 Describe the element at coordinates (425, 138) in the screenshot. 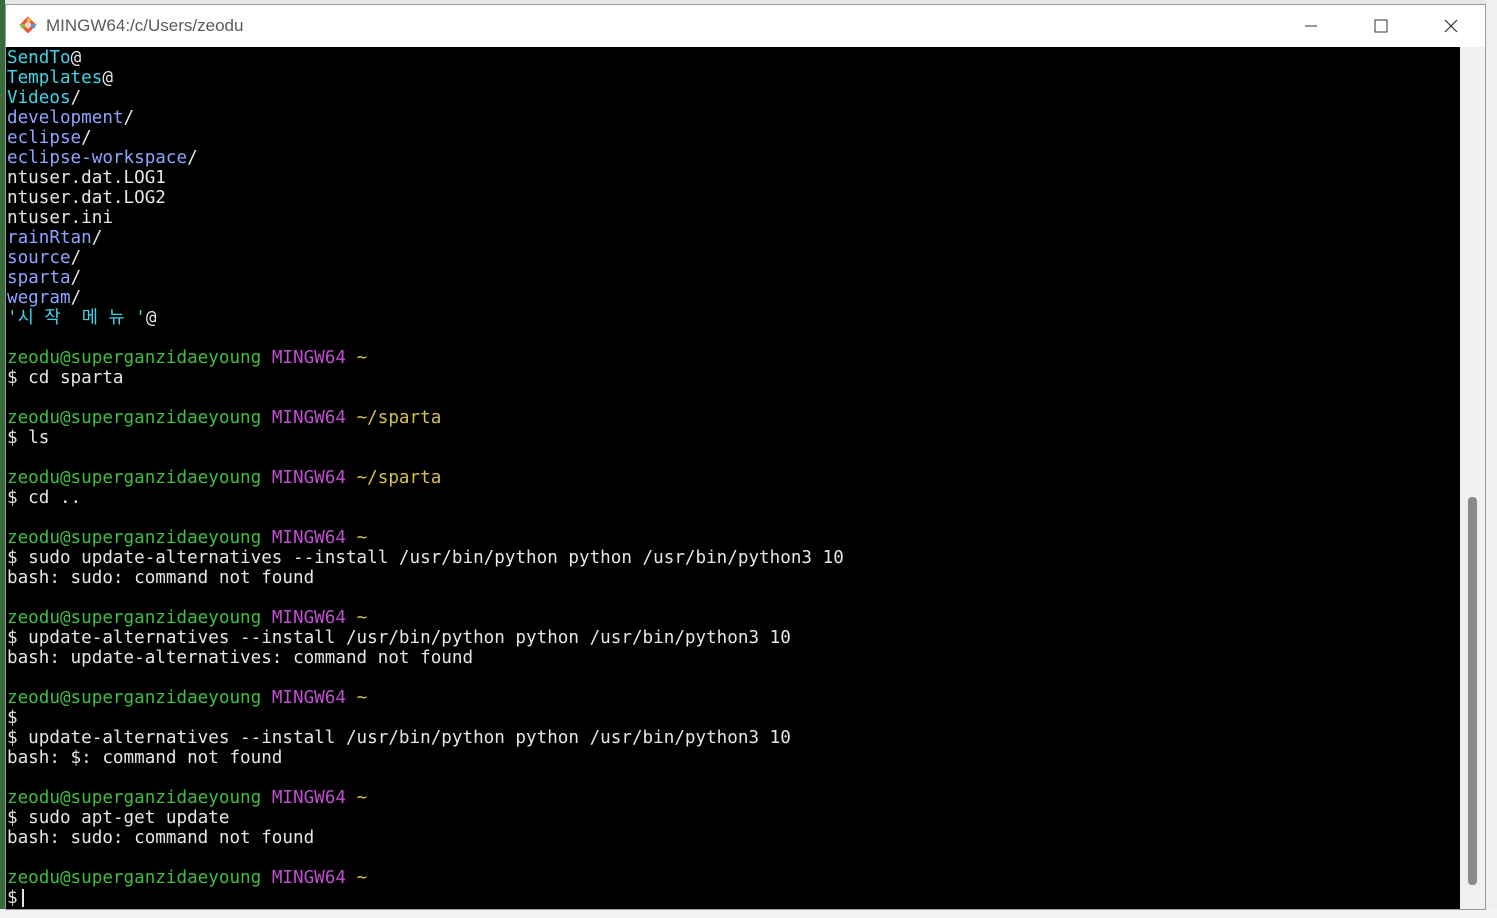

I see `terminal-line: eclipse/` at that location.